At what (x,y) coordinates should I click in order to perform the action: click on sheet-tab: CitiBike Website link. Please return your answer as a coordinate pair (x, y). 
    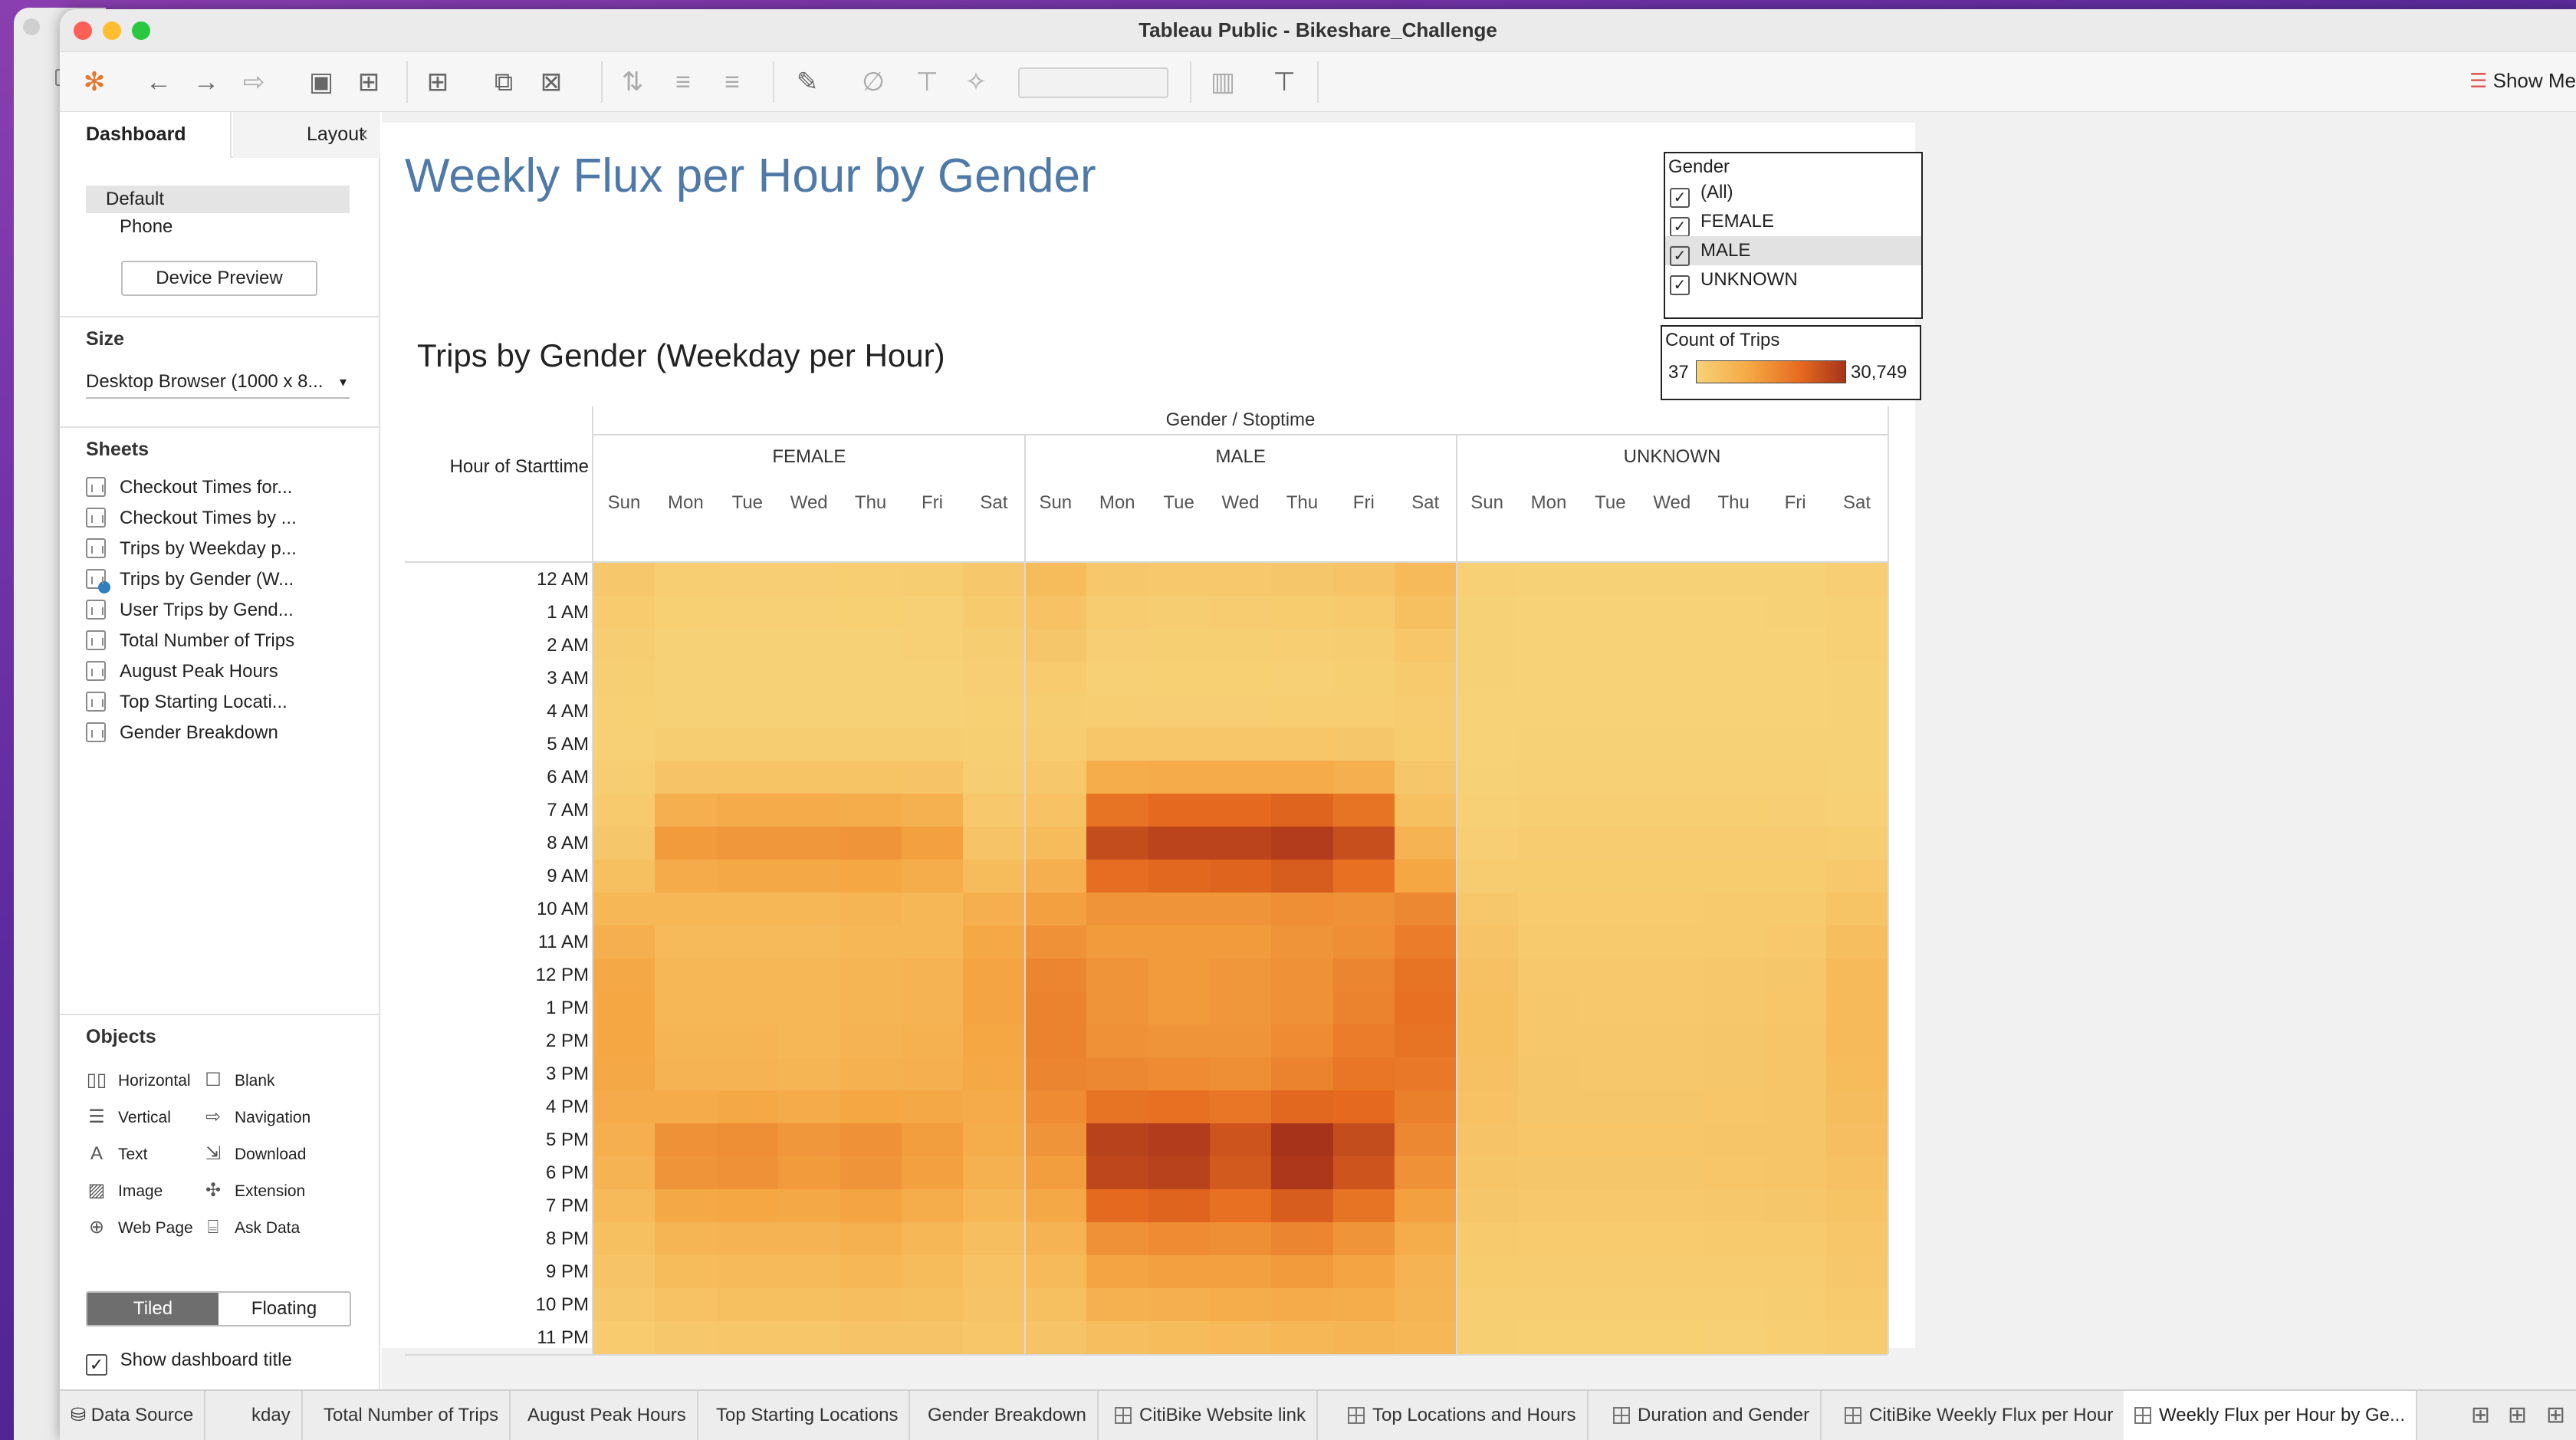
    Looking at the image, I should click on (1211, 1415).